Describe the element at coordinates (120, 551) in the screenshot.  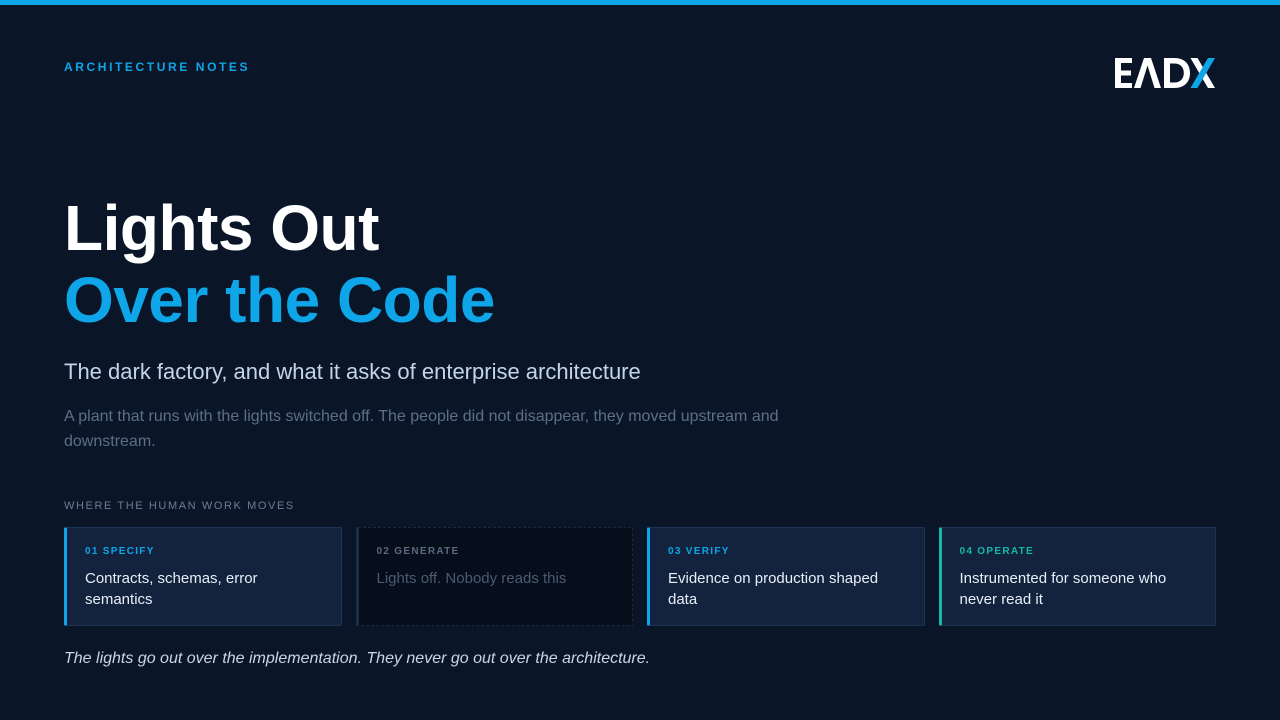
I see `stage-number: 01 SPECIFY` at that location.